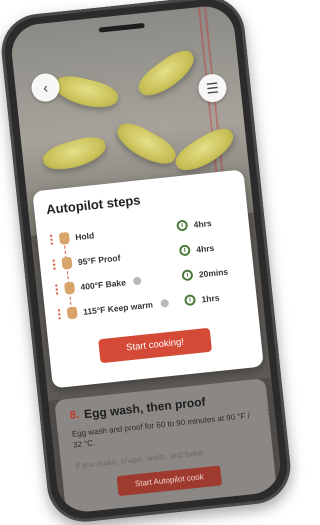 The width and height of the screenshot is (320, 525). Describe the element at coordinates (121, 27) in the screenshot. I see `speaker-grille` at that location.